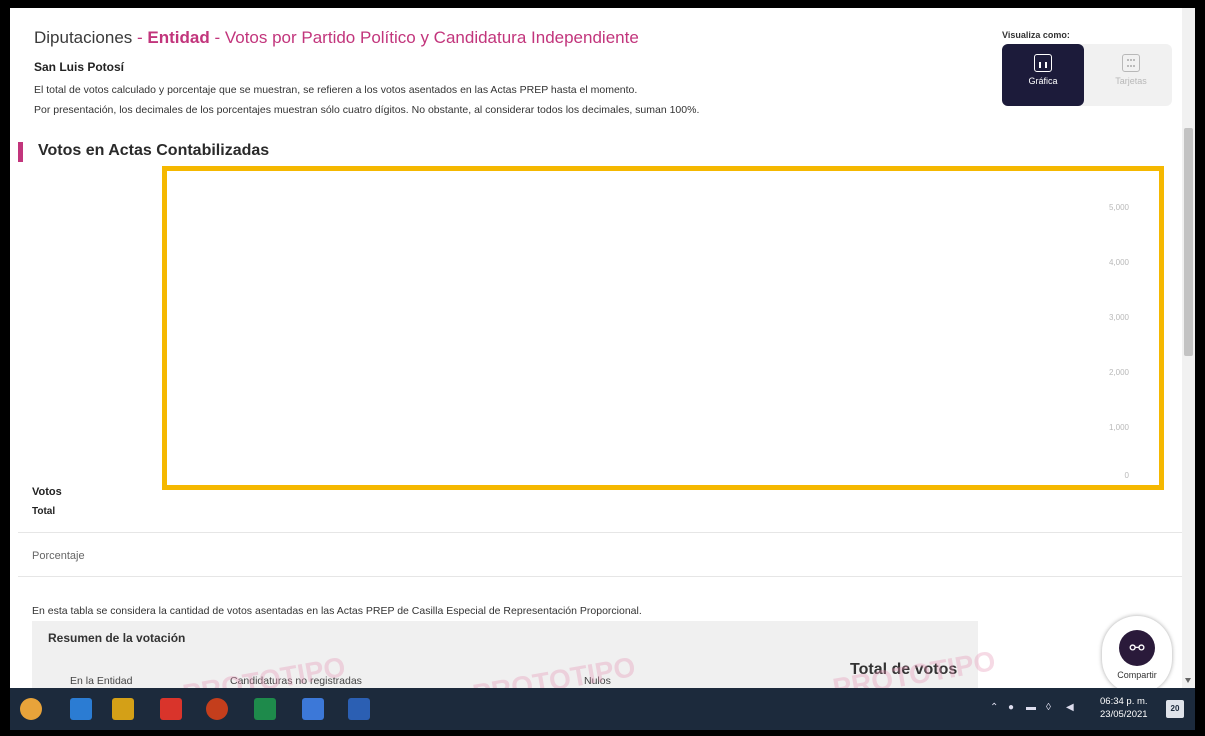 The height and width of the screenshot is (736, 1205). Describe the element at coordinates (1131, 75) in the screenshot. I see `cards-view-button: Tarjetas` at that location.